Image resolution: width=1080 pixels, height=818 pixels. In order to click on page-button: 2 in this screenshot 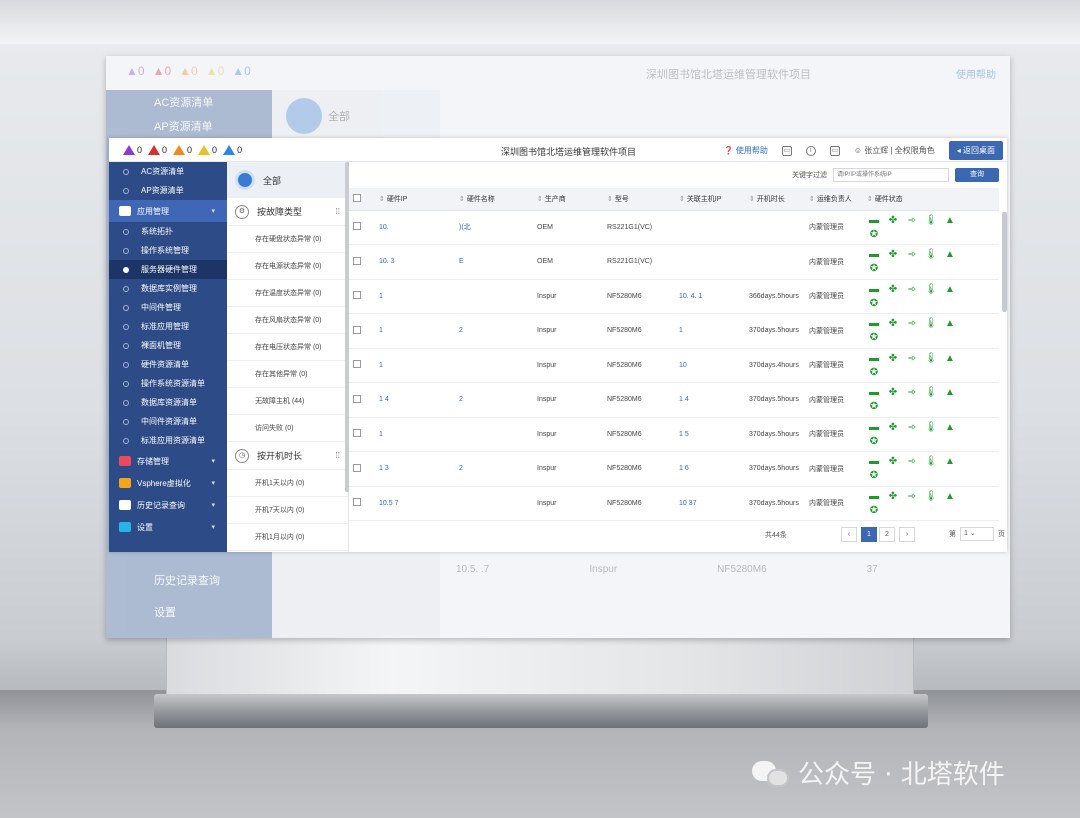, I will do `click(887, 534)`.